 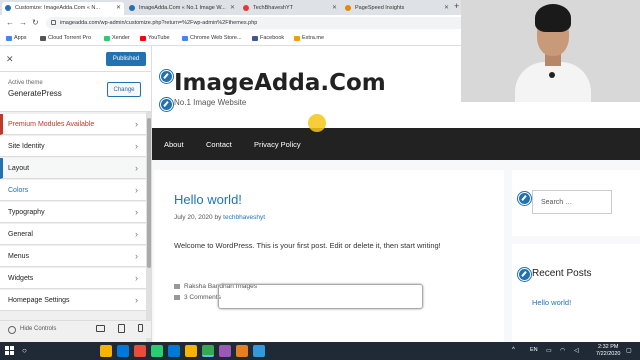 What do you see at coordinates (73, 278) in the screenshot?
I see `section-widgets: Widgets ›` at bounding box center [73, 278].